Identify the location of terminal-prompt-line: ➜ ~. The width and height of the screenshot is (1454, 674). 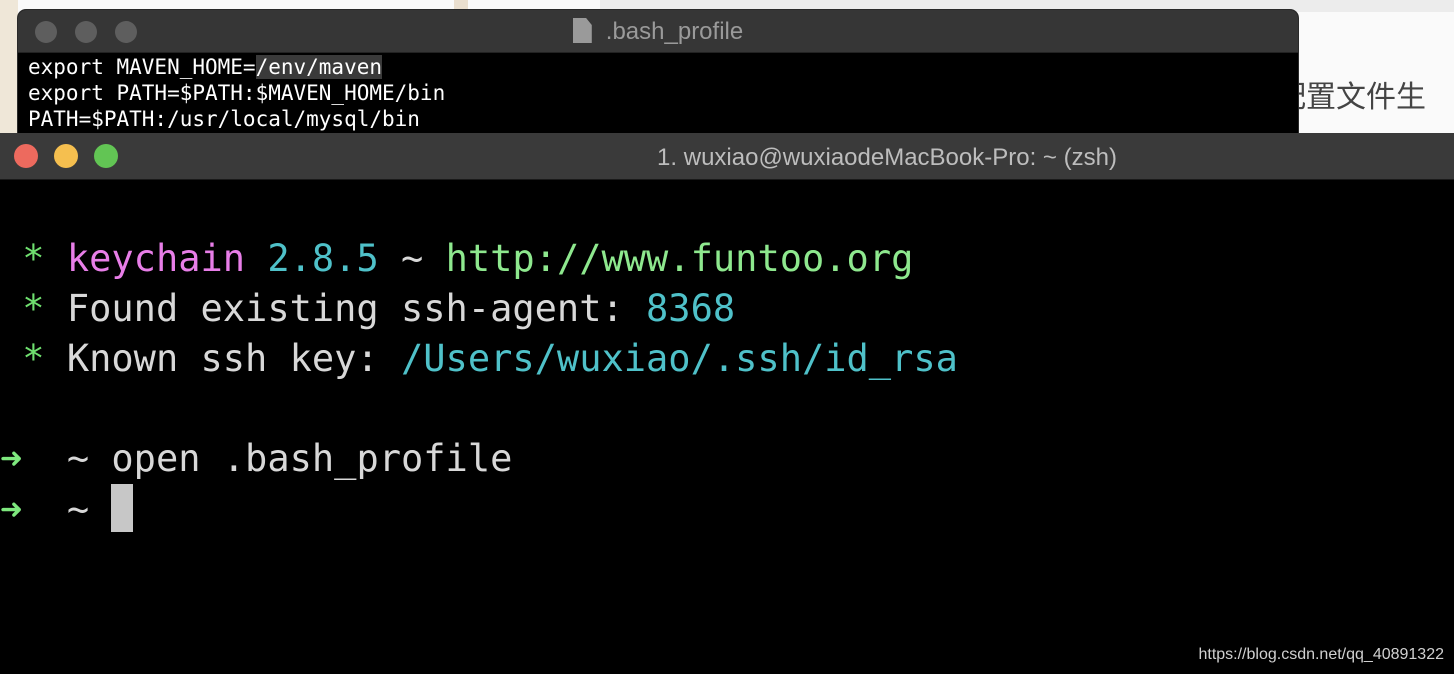
(67, 509).